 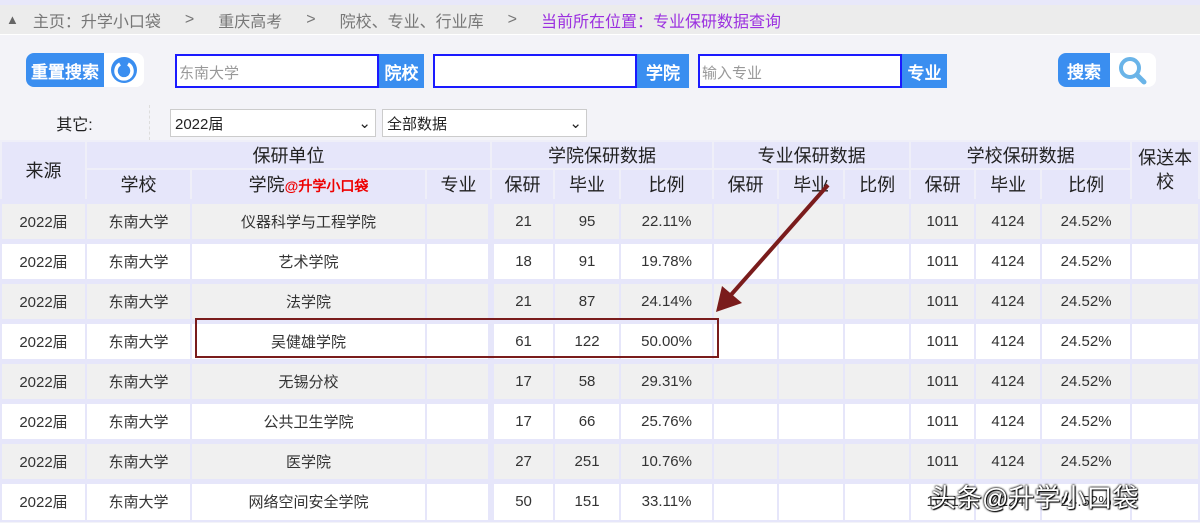 What do you see at coordinates (773, 247) in the screenshot?
I see `arrow-annotation` at bounding box center [773, 247].